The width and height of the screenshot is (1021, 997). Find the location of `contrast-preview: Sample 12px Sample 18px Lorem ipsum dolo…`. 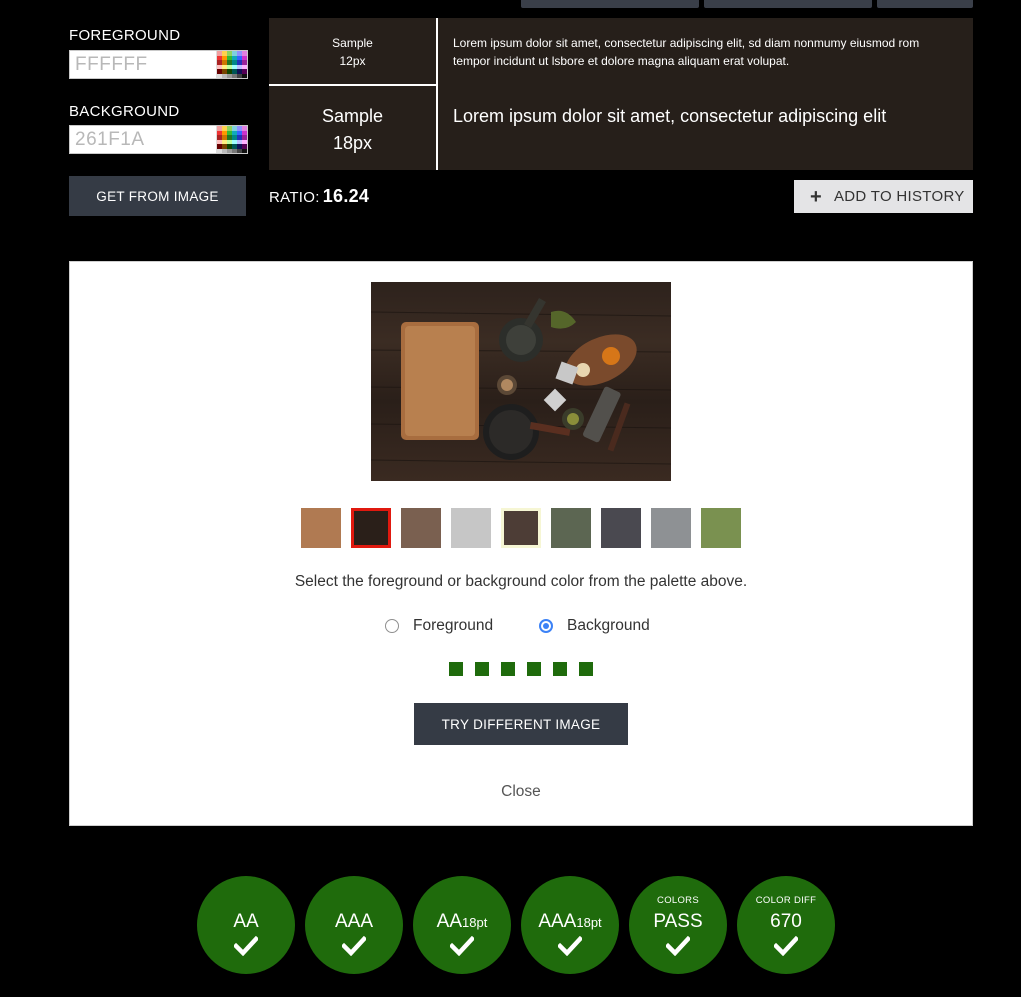

contrast-preview: Sample 12px Sample 18px Lorem ipsum dolo… is located at coordinates (621, 94).